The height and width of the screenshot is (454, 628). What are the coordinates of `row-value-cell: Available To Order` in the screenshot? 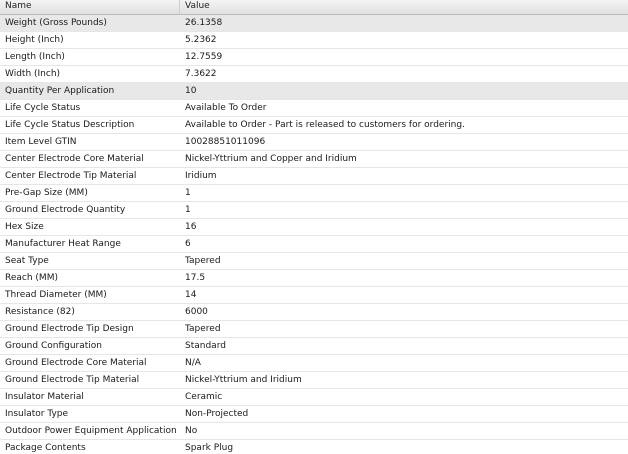 It's located at (226, 108).